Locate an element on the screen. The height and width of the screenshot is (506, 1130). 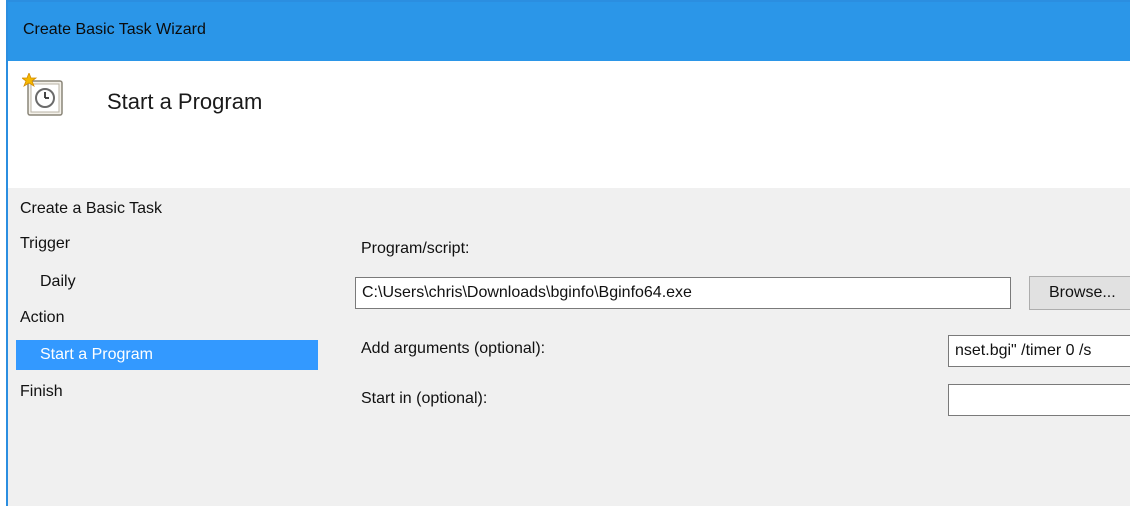
program-script-input is located at coordinates (683, 293).